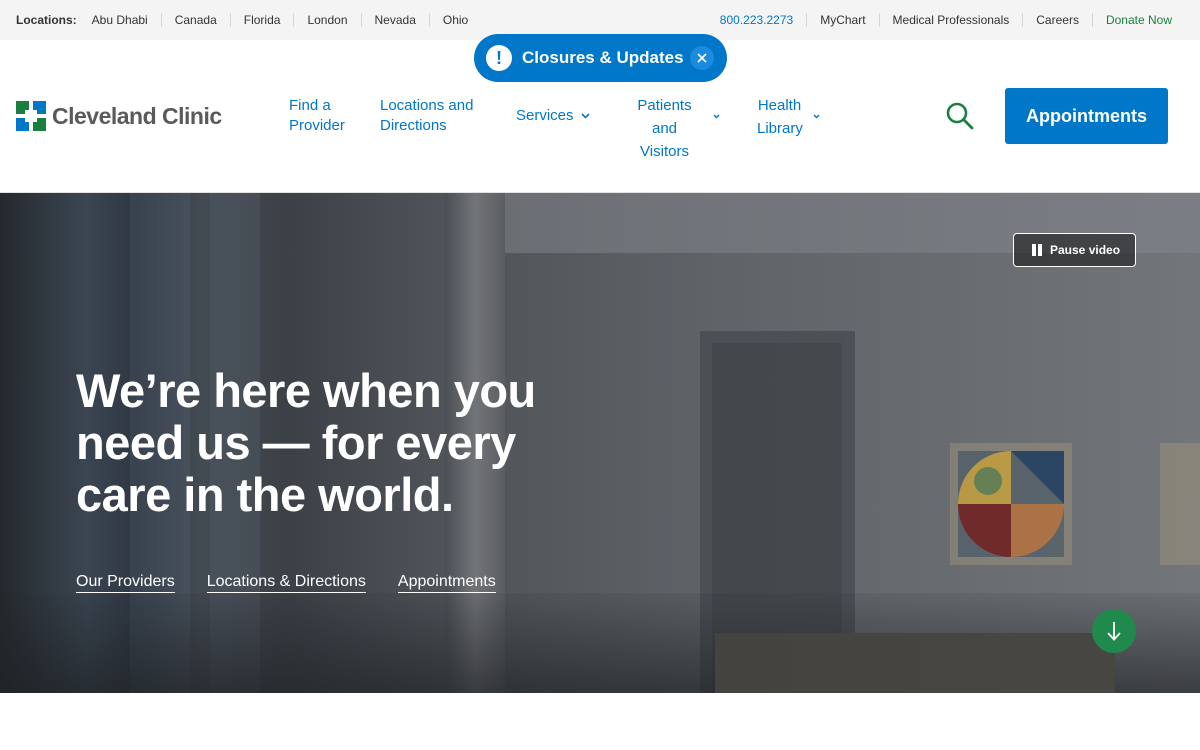 This screenshot has width=1200, height=750. I want to click on nav-find-provider-line2: Provider, so click(317, 125).